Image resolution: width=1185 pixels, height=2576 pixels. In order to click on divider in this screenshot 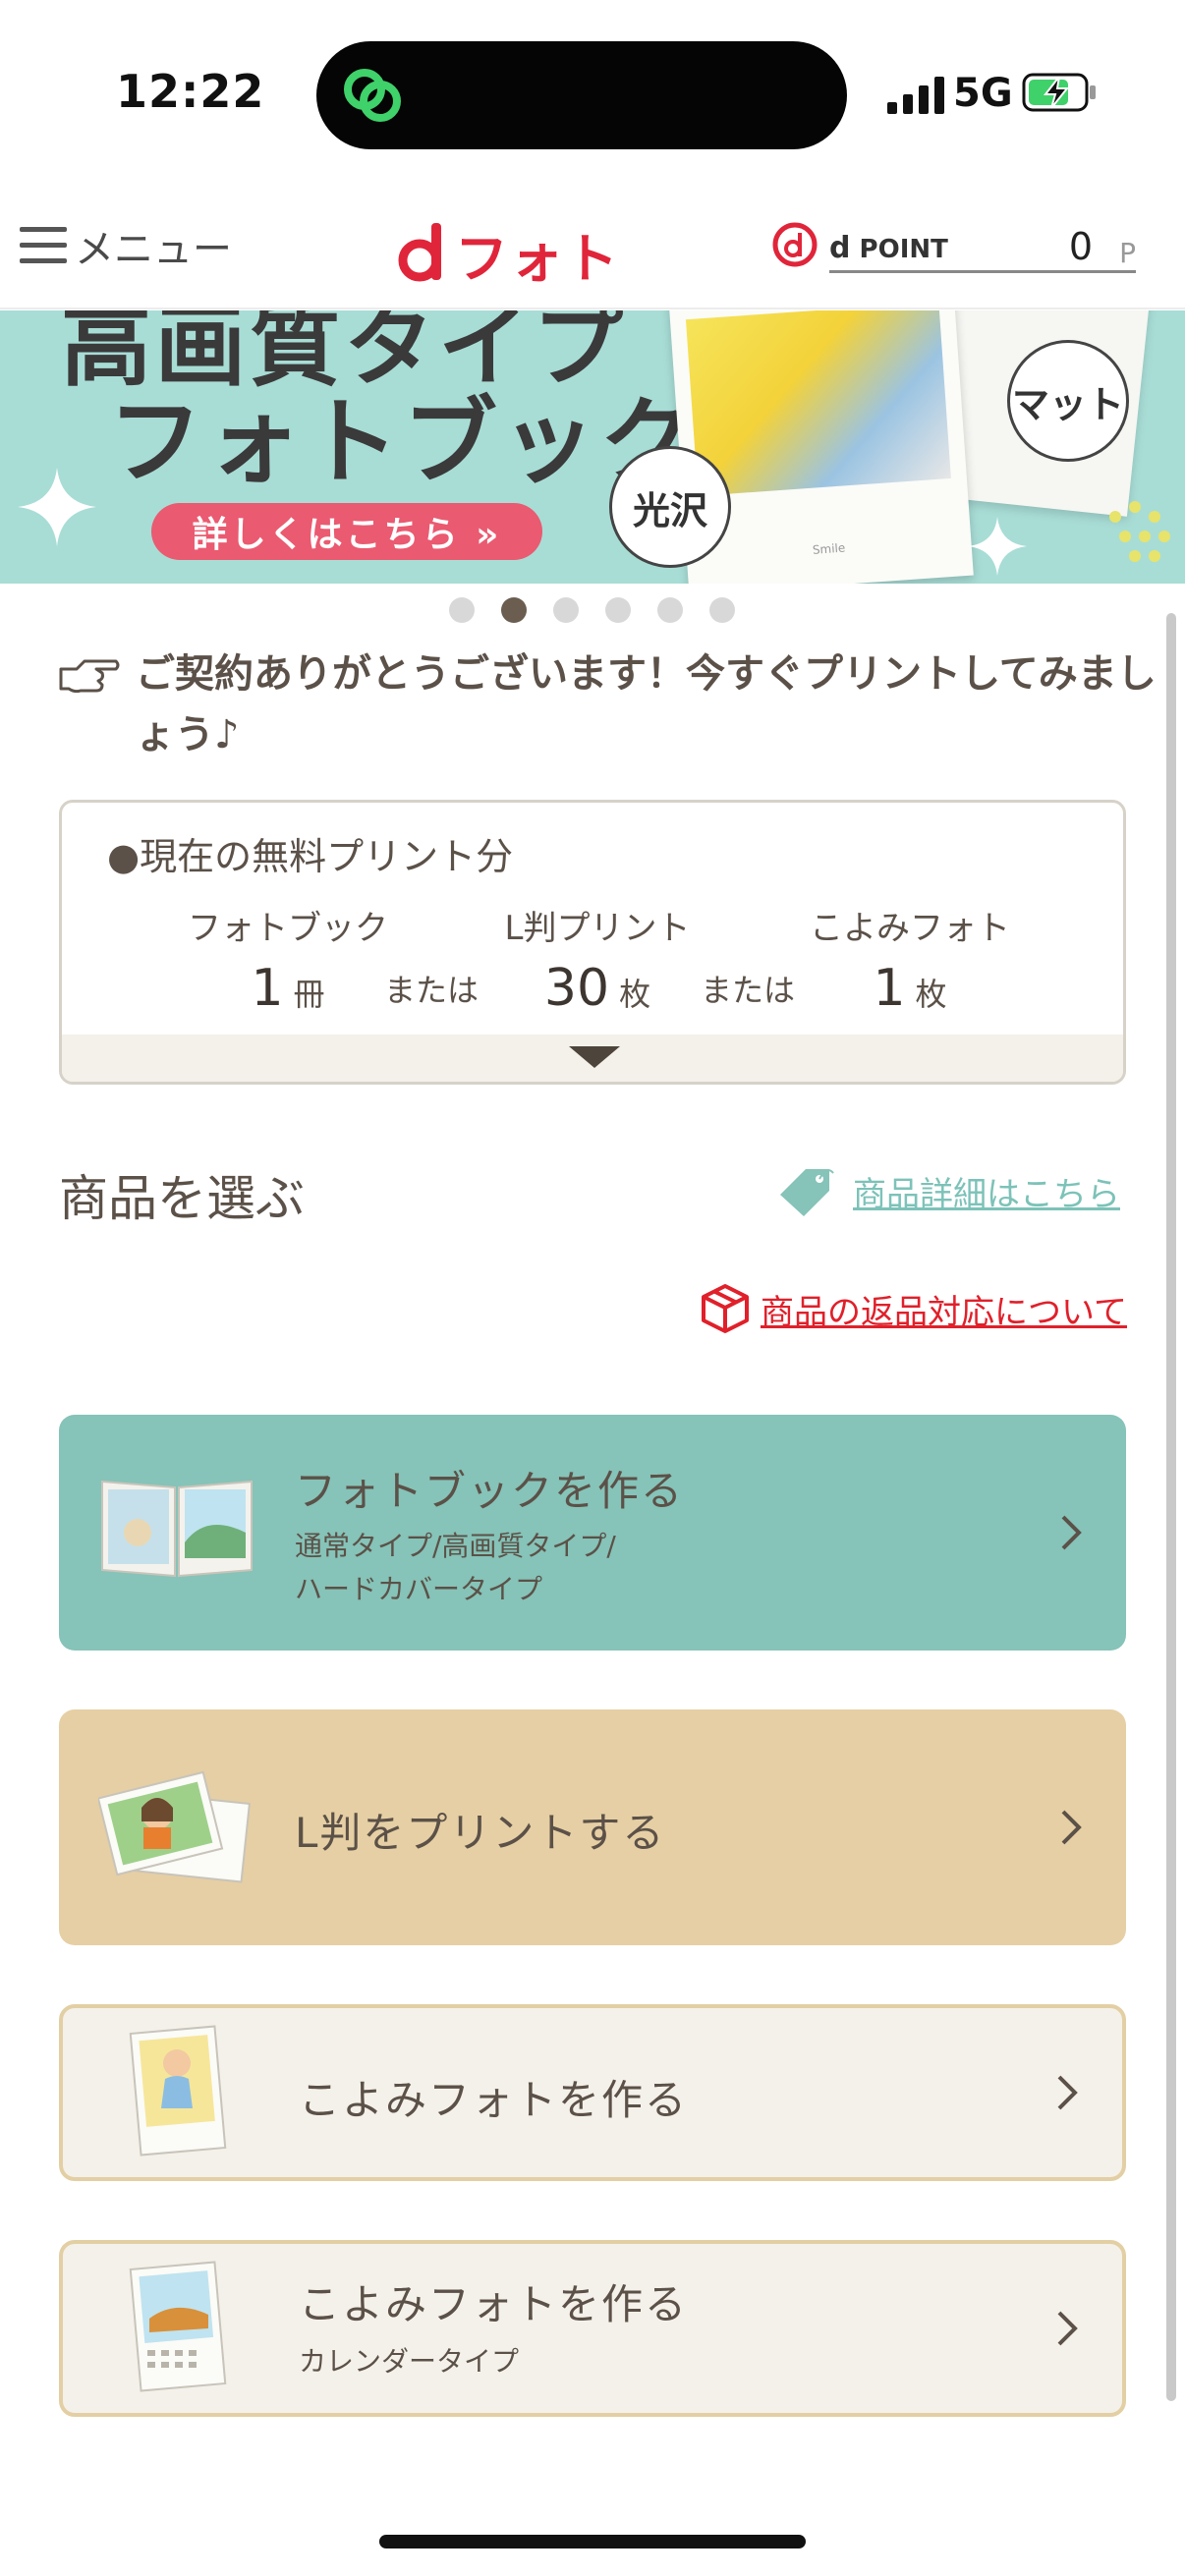, I will do `click(983, 271)`.